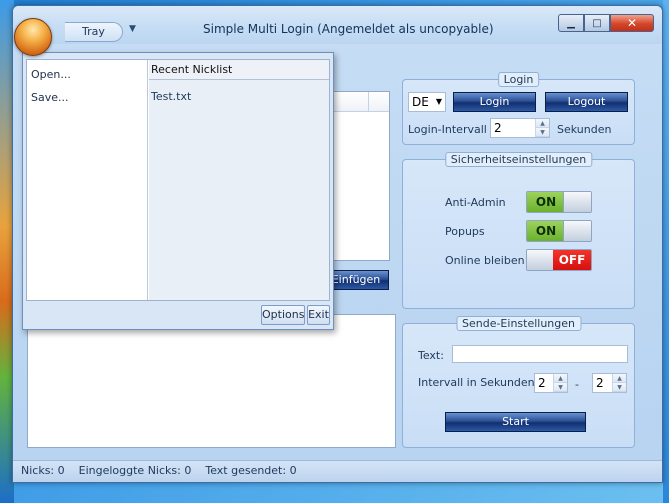 Image resolution: width=669 pixels, height=503 pixels. I want to click on minimize-icon: ▁, so click(571, 23).